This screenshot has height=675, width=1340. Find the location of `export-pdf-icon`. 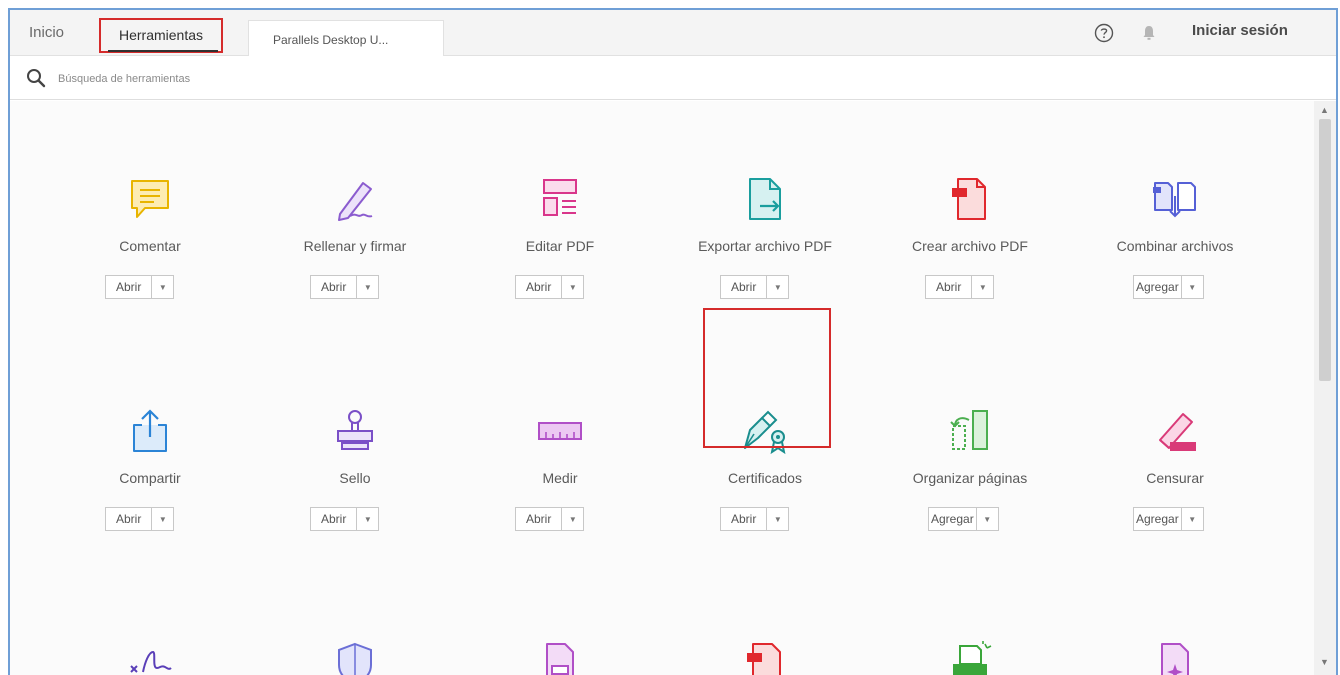

export-pdf-icon is located at coordinates (765, 199).